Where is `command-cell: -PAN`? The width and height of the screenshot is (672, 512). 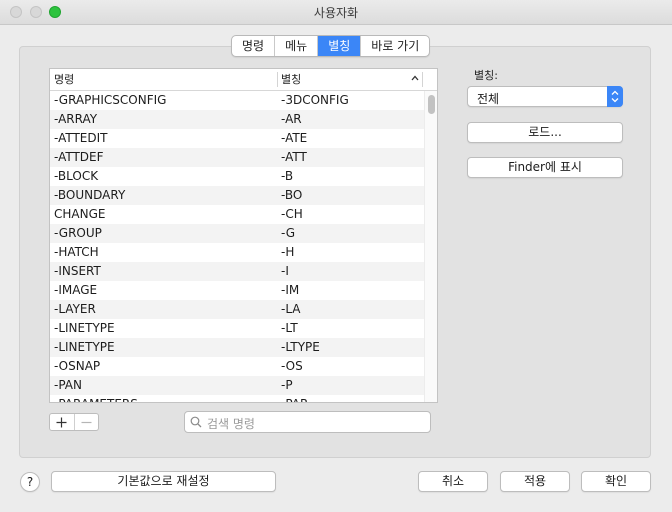 command-cell: -PAN is located at coordinates (68, 385).